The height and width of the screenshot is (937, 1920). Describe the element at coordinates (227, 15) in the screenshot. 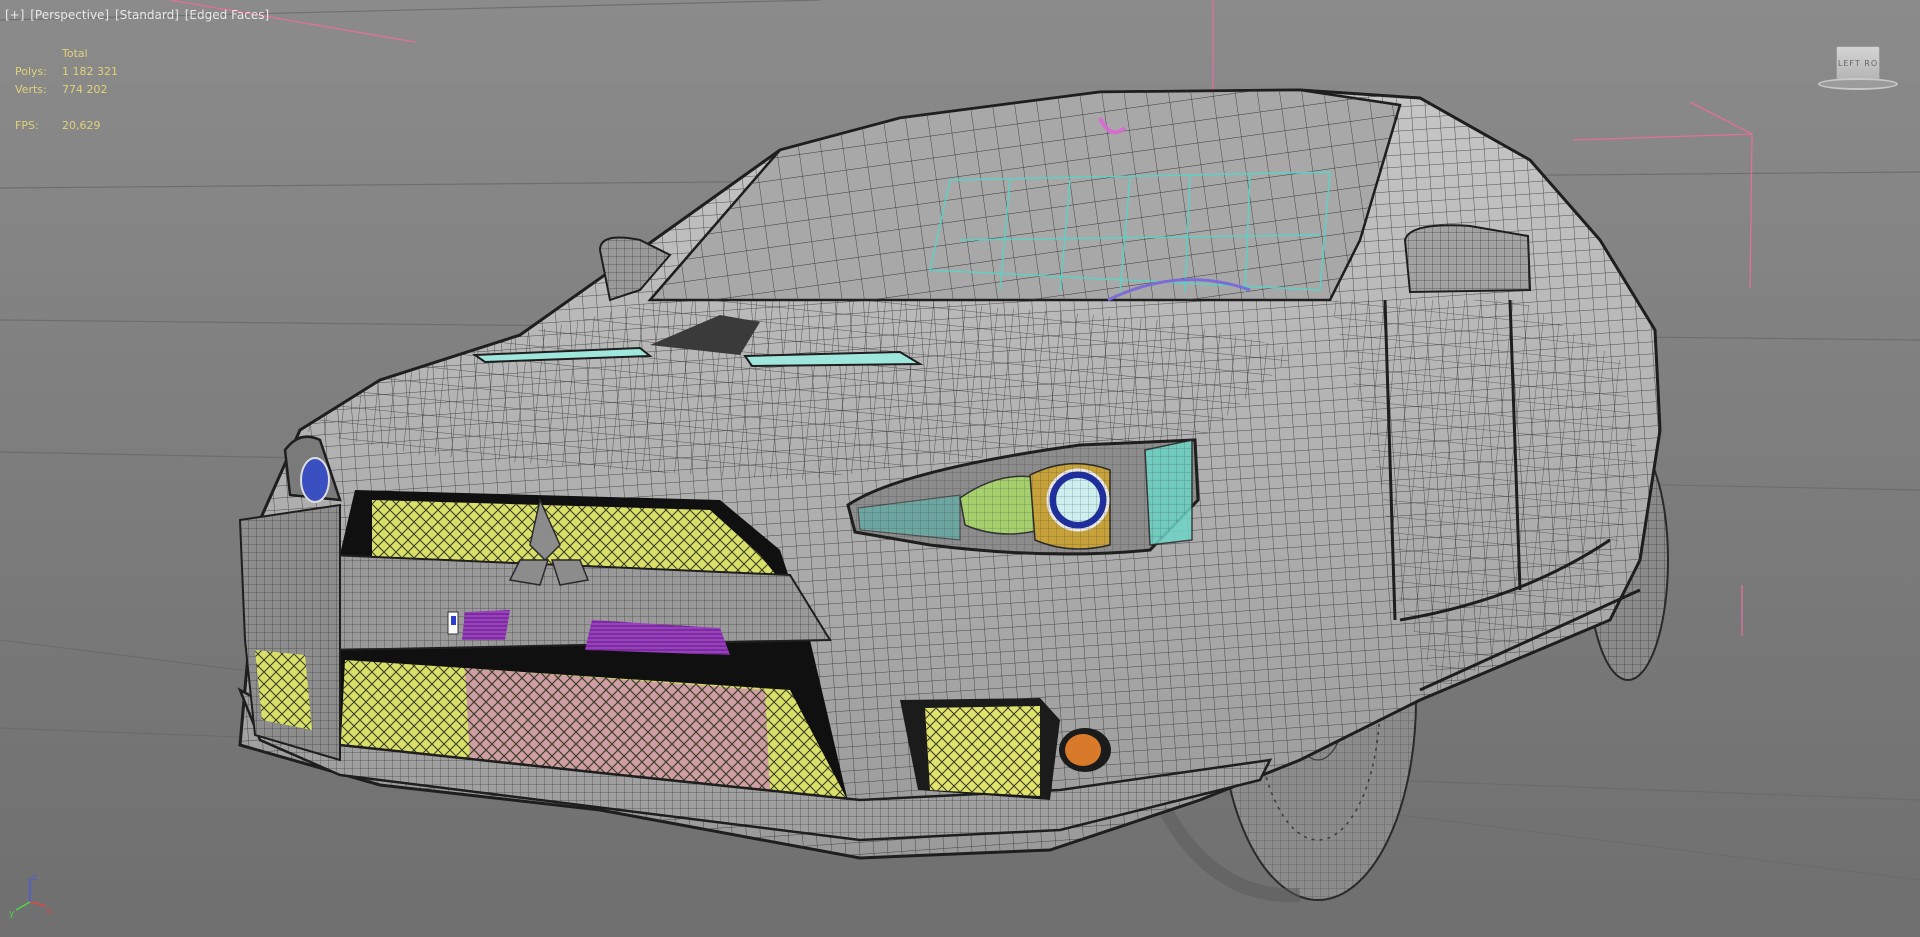

I see `viewport-display-mode-menu: [Edged Faces]` at that location.